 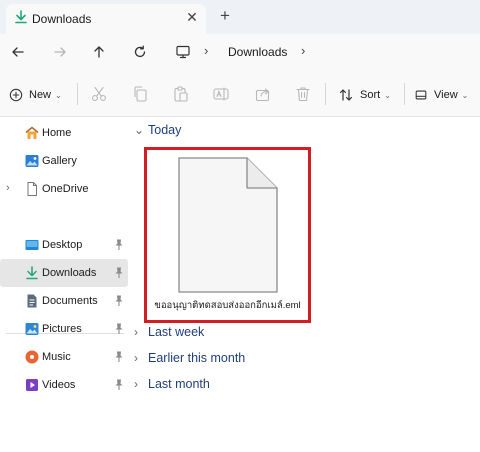 I want to click on refresh-button, so click(x=140, y=52).